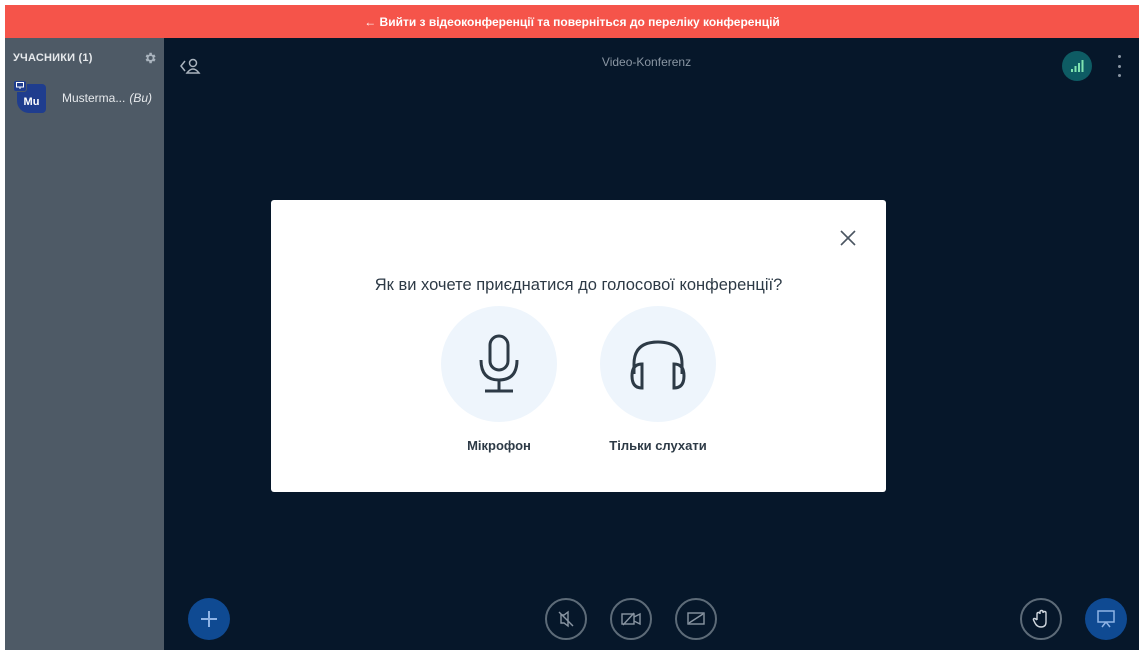 Image resolution: width=1139 pixels, height=650 pixels. I want to click on screenshare-off-icon, so click(696, 619).